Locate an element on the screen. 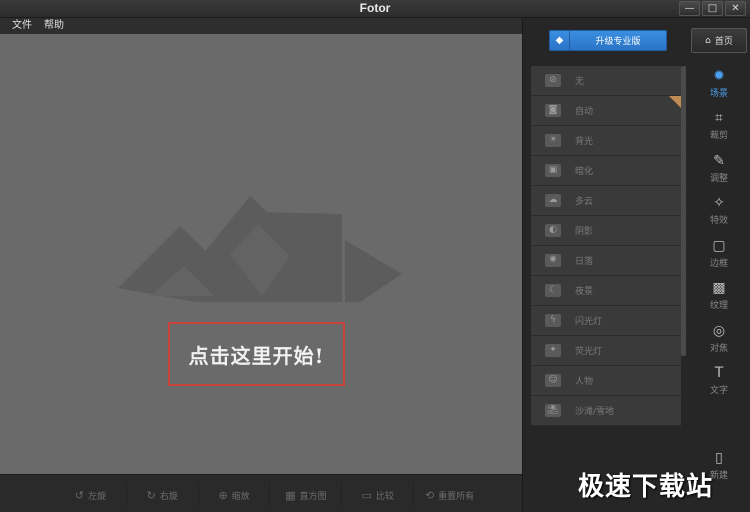 The width and height of the screenshot is (750, 512). sunset-icon: ✺ is located at coordinates (553, 260).